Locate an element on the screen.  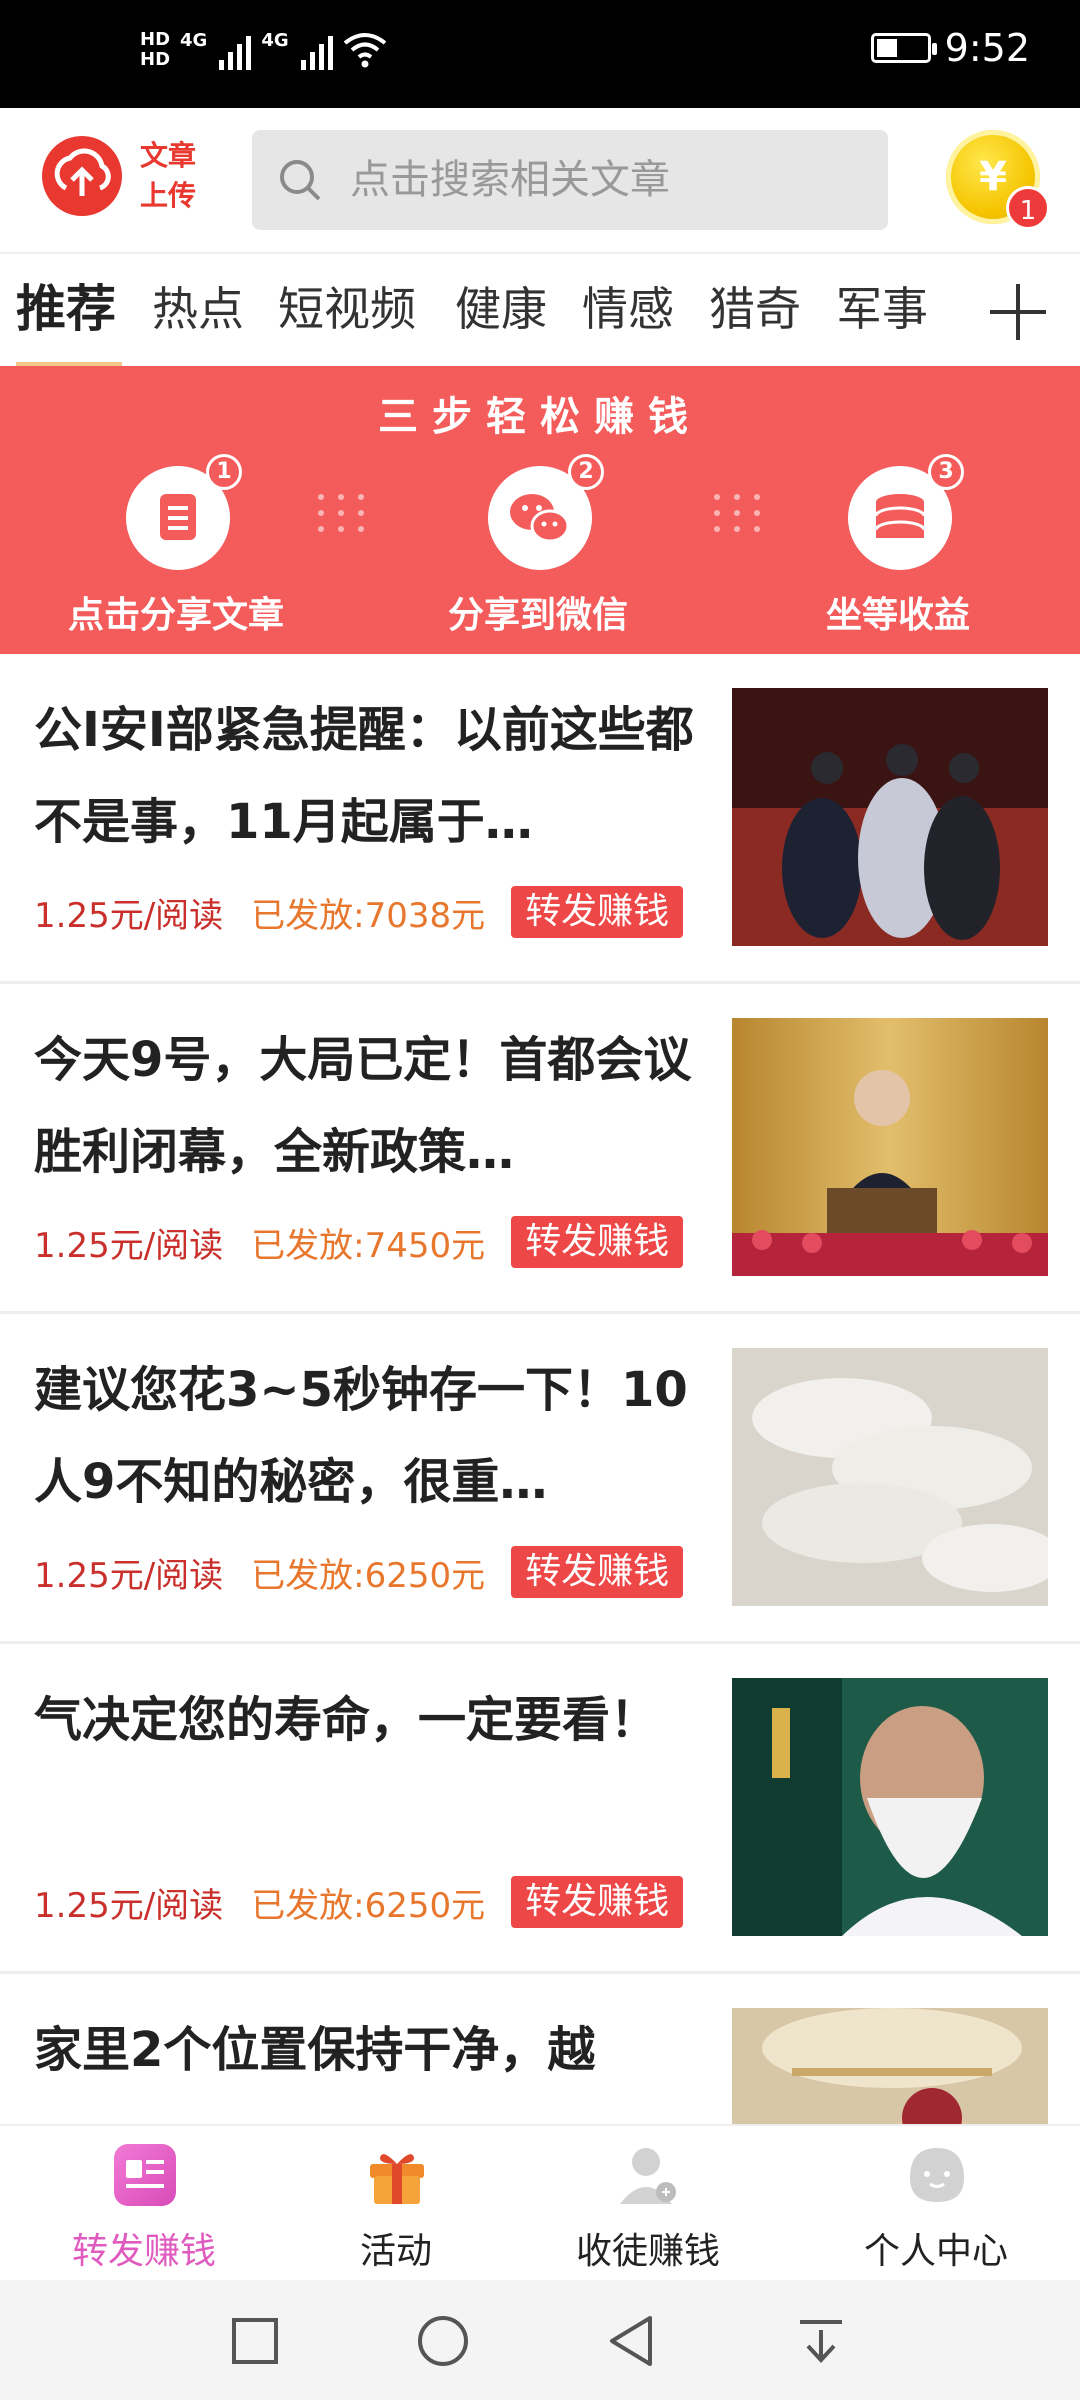
nav-share-earn: 转发赚钱 is located at coordinates (144, 2204).